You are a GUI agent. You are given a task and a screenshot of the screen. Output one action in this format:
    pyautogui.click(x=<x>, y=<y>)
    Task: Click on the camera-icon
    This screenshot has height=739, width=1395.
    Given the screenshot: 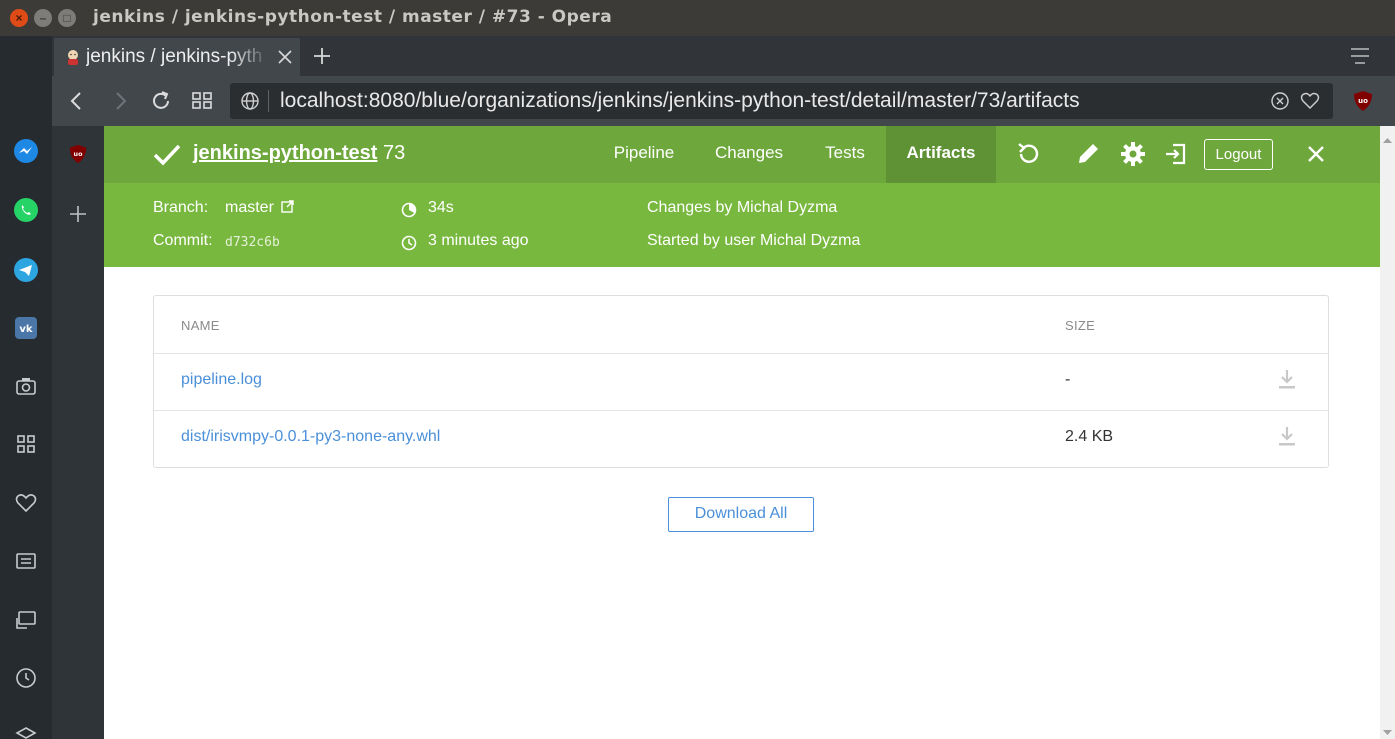 What is the action you would take?
    pyautogui.click(x=26, y=386)
    